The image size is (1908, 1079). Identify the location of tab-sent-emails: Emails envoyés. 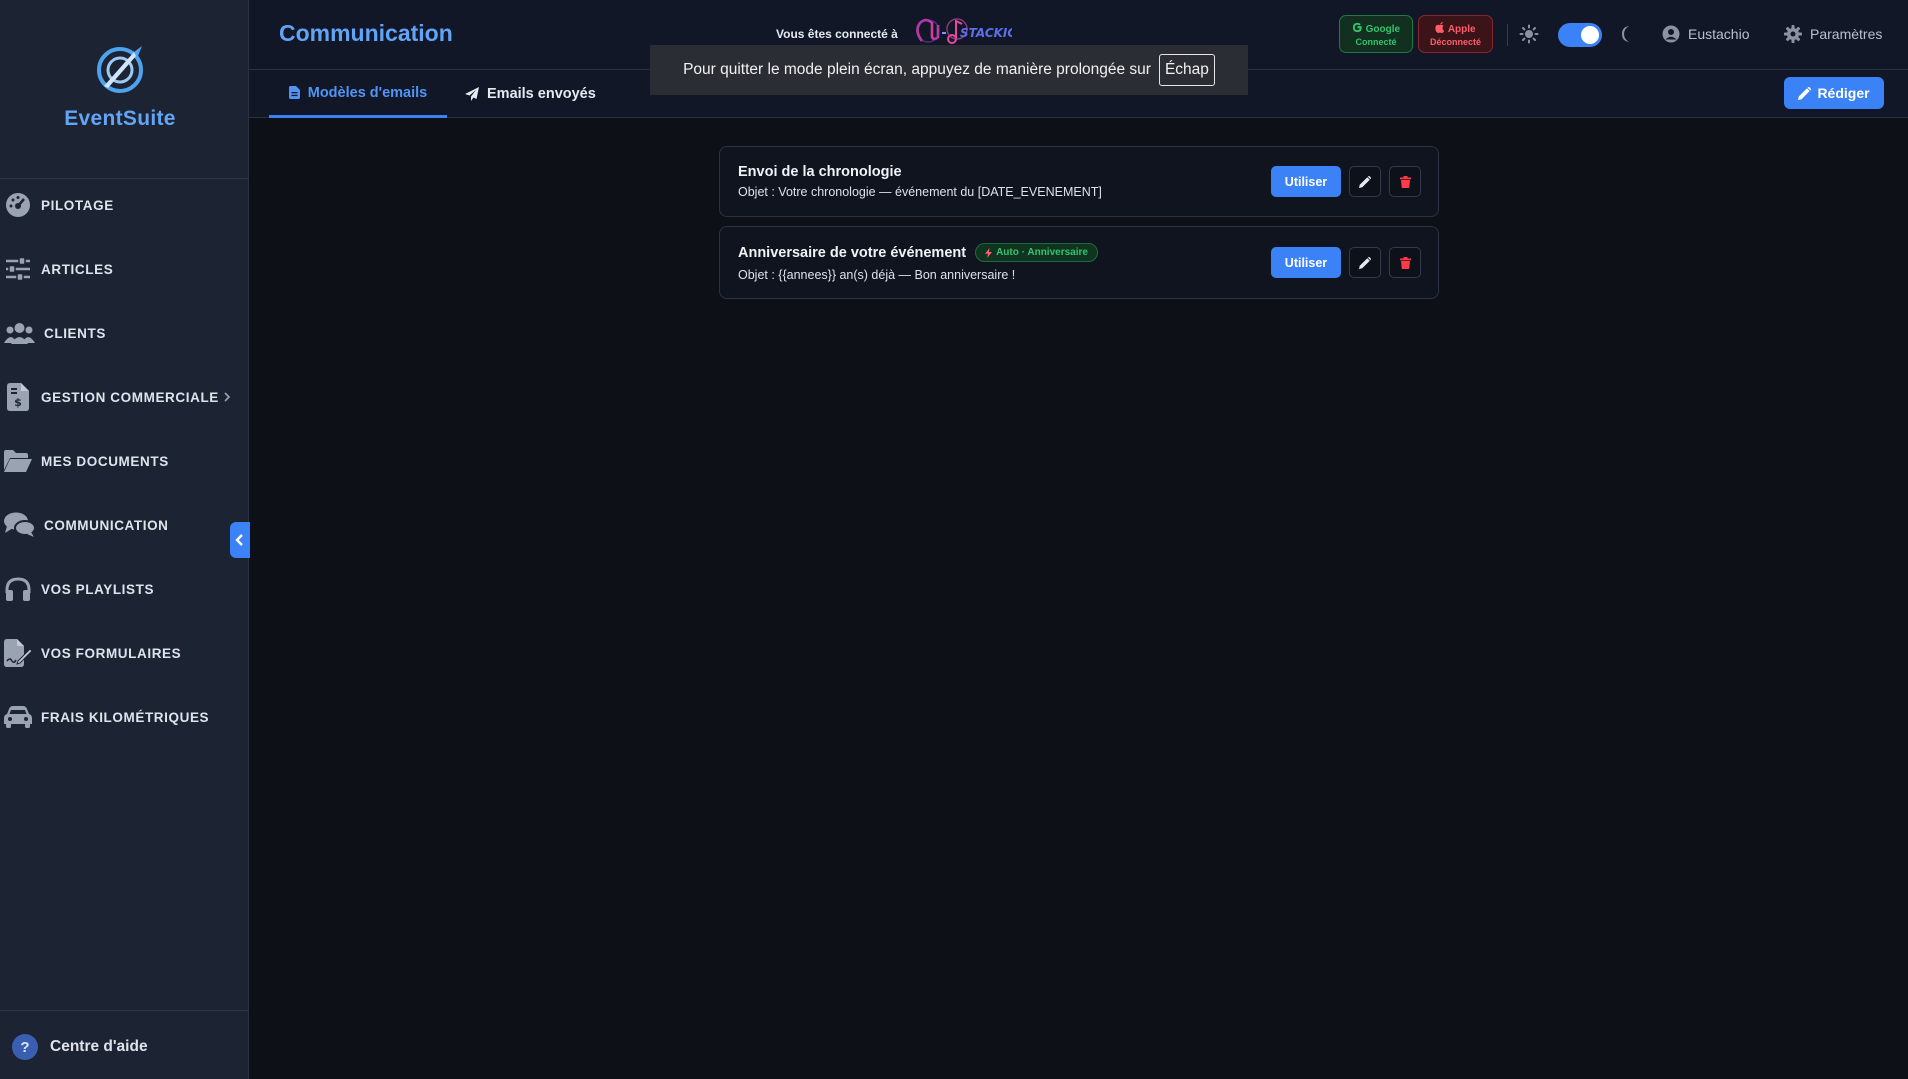
(530, 94).